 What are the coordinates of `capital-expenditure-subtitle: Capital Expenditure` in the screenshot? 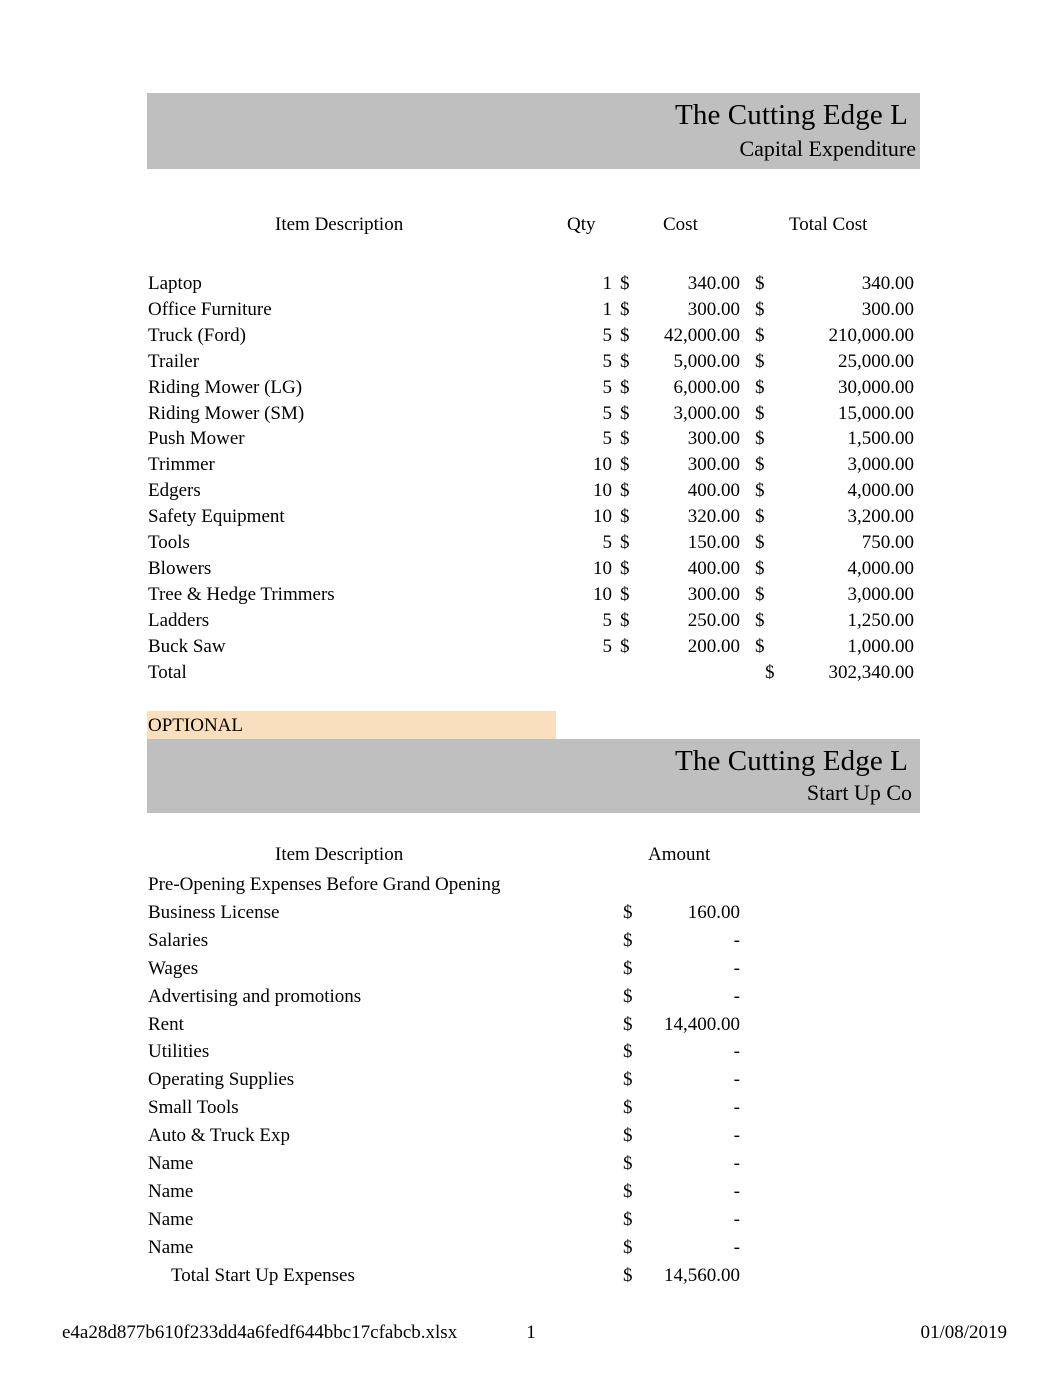 It's located at (827, 148).